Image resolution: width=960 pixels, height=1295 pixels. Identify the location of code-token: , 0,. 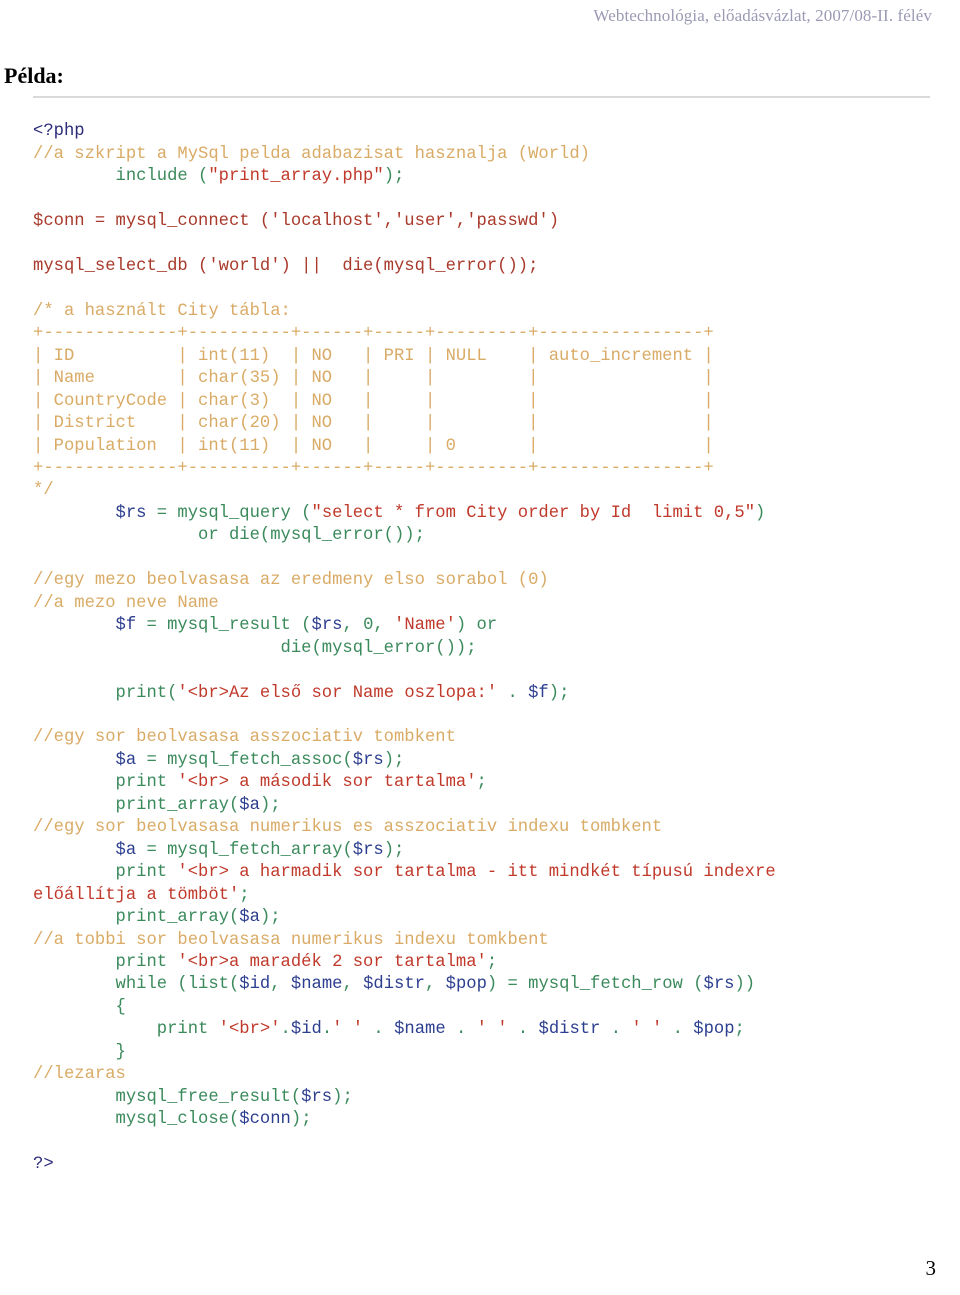
(368, 626).